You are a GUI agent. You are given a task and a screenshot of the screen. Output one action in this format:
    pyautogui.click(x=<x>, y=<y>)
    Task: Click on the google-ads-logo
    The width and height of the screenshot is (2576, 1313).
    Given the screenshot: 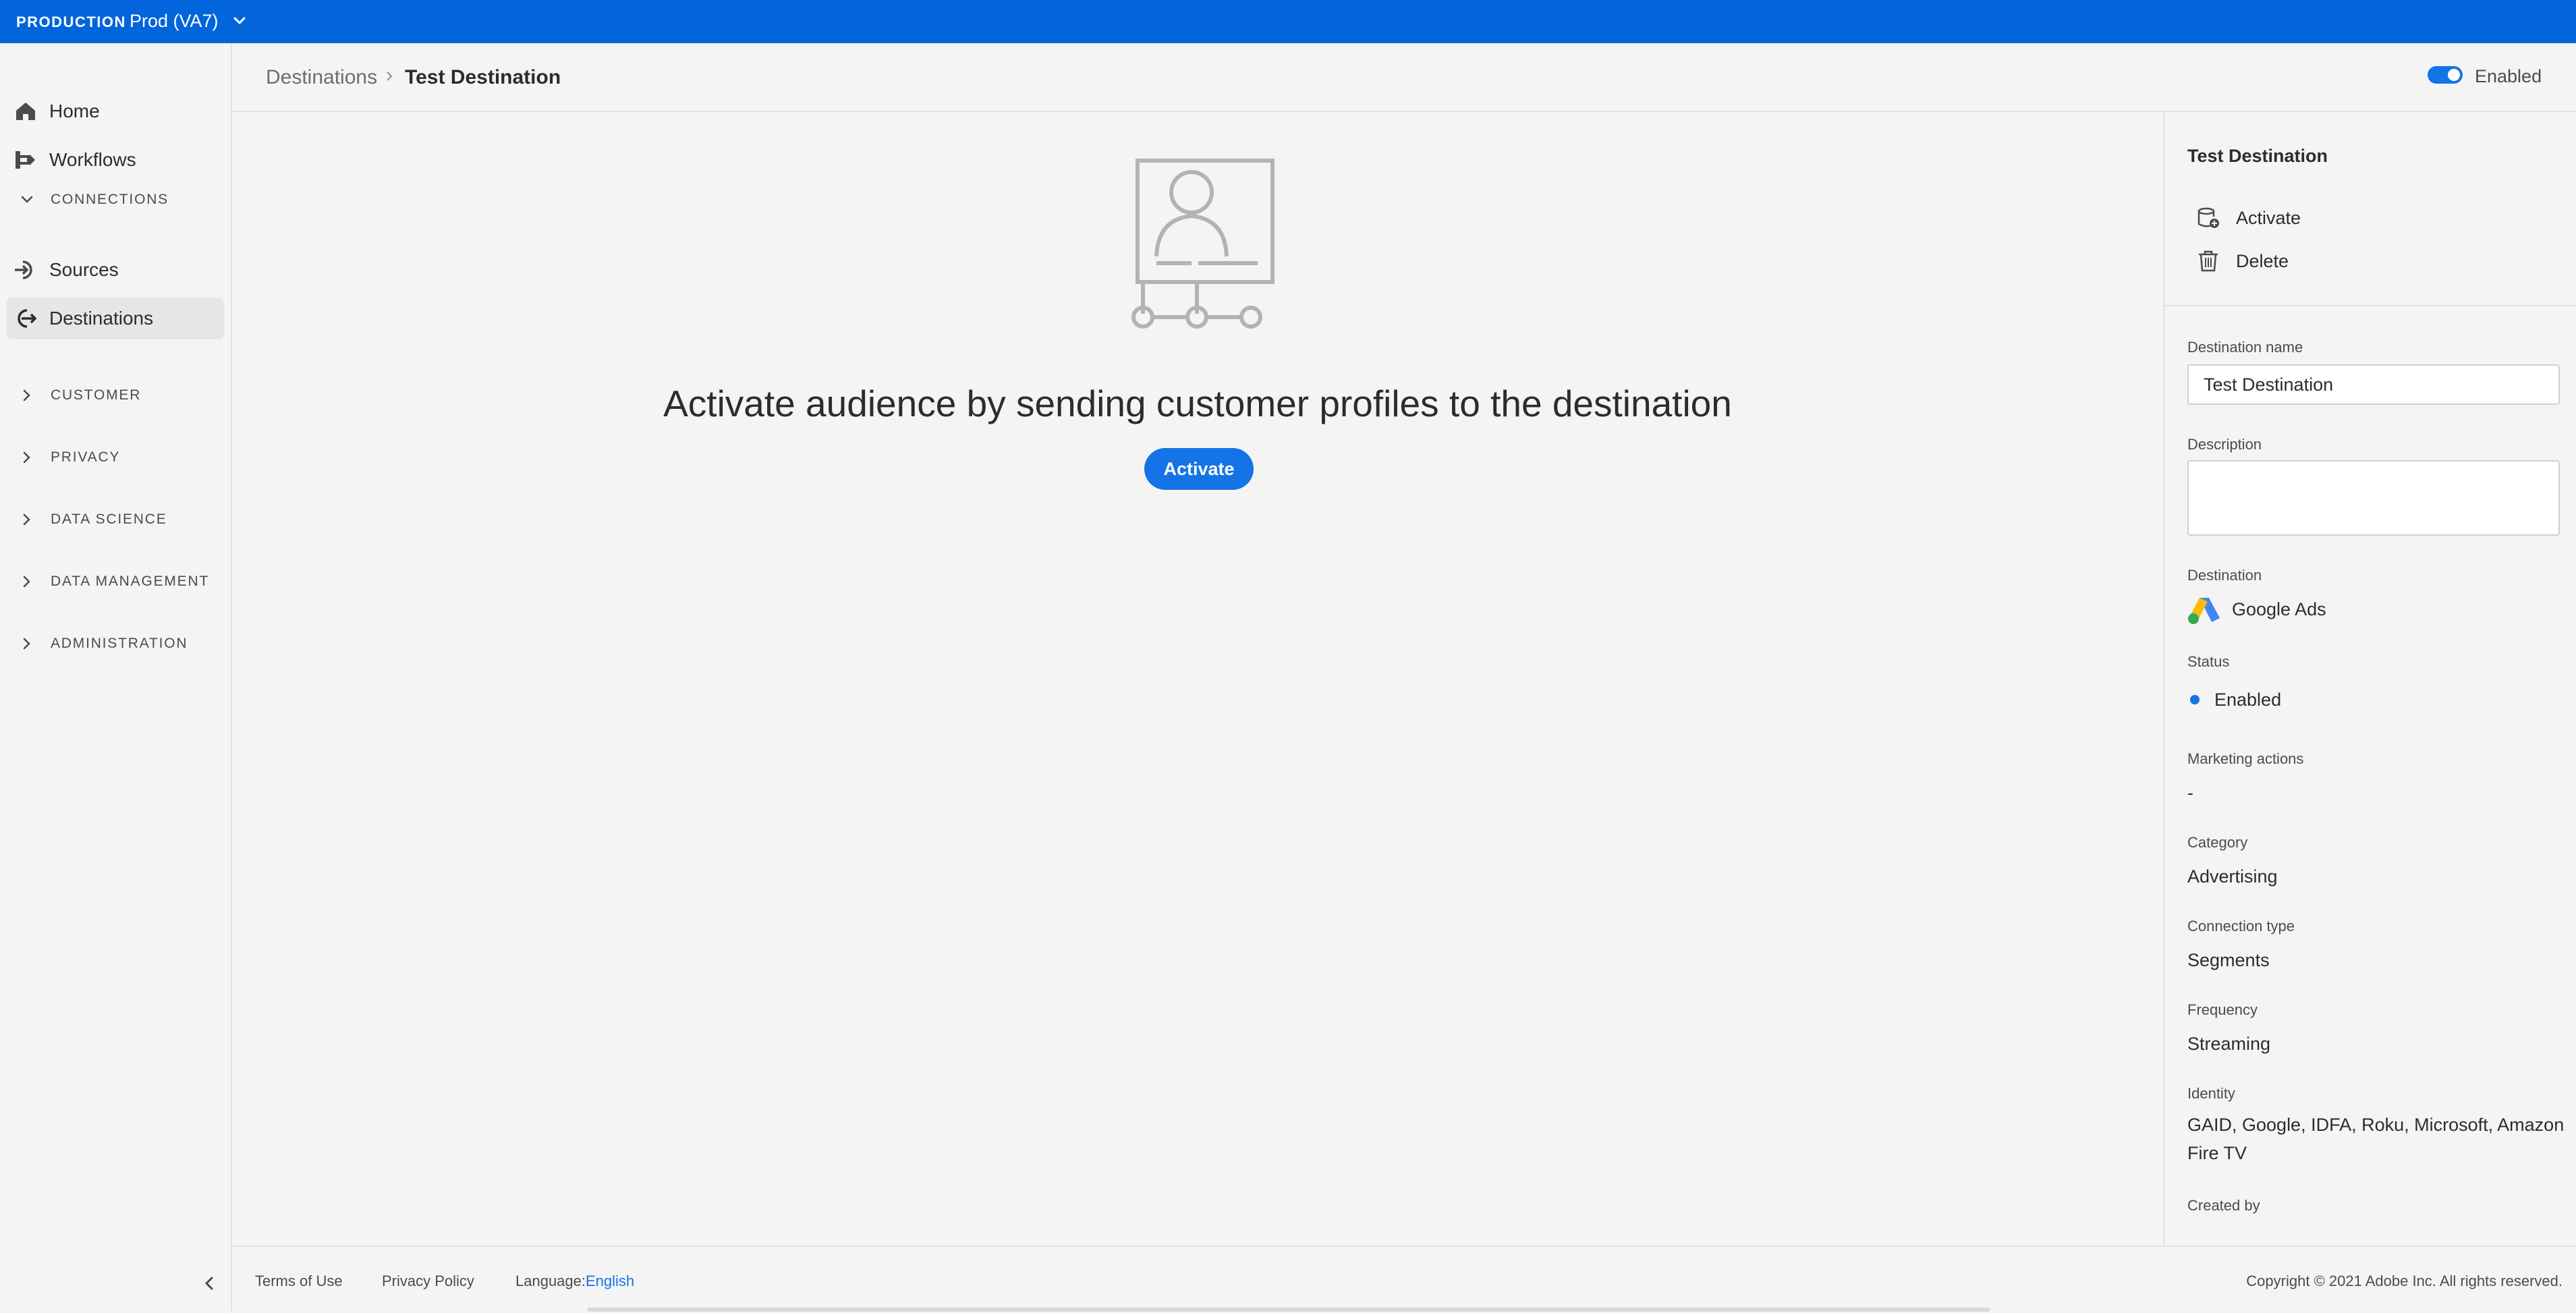 What is the action you would take?
    pyautogui.click(x=2204, y=611)
    